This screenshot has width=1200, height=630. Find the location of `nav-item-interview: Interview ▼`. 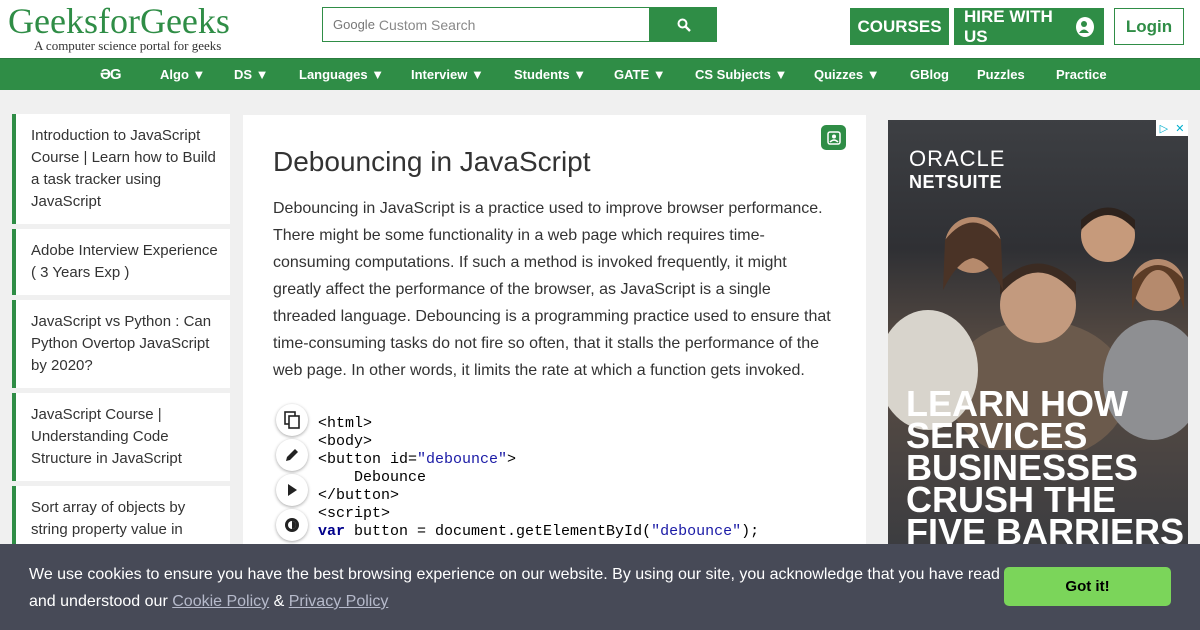

nav-item-interview: Interview ▼ is located at coordinates (447, 74).